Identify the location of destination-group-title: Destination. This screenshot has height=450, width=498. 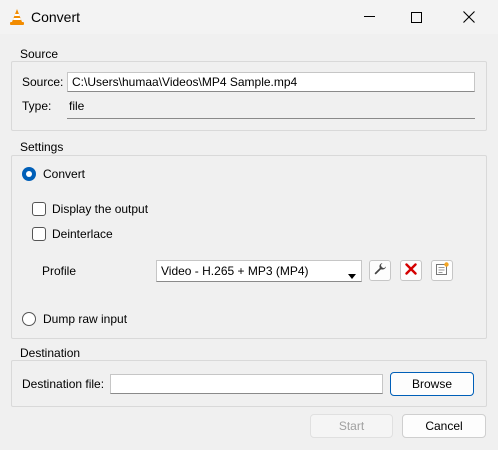
(50, 353).